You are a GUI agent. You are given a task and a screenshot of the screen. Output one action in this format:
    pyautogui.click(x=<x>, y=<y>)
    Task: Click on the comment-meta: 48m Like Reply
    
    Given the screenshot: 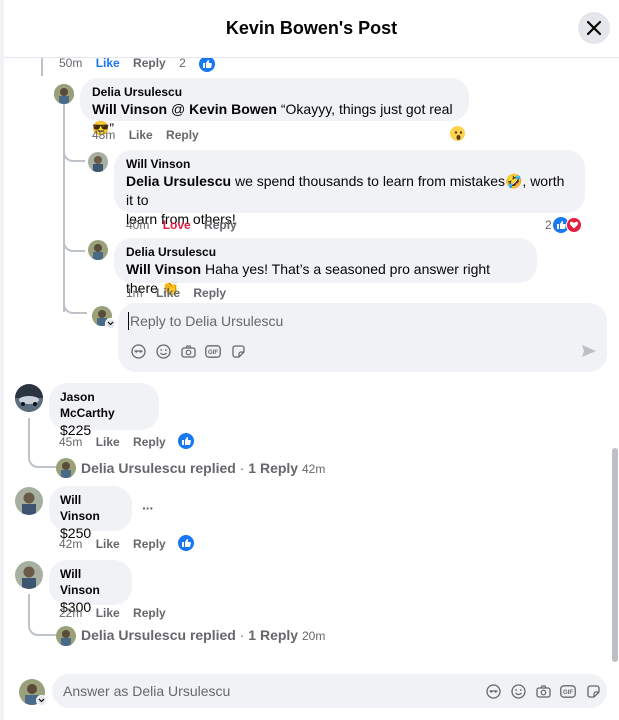 What is the action you would take?
    pyautogui.click(x=150, y=135)
    